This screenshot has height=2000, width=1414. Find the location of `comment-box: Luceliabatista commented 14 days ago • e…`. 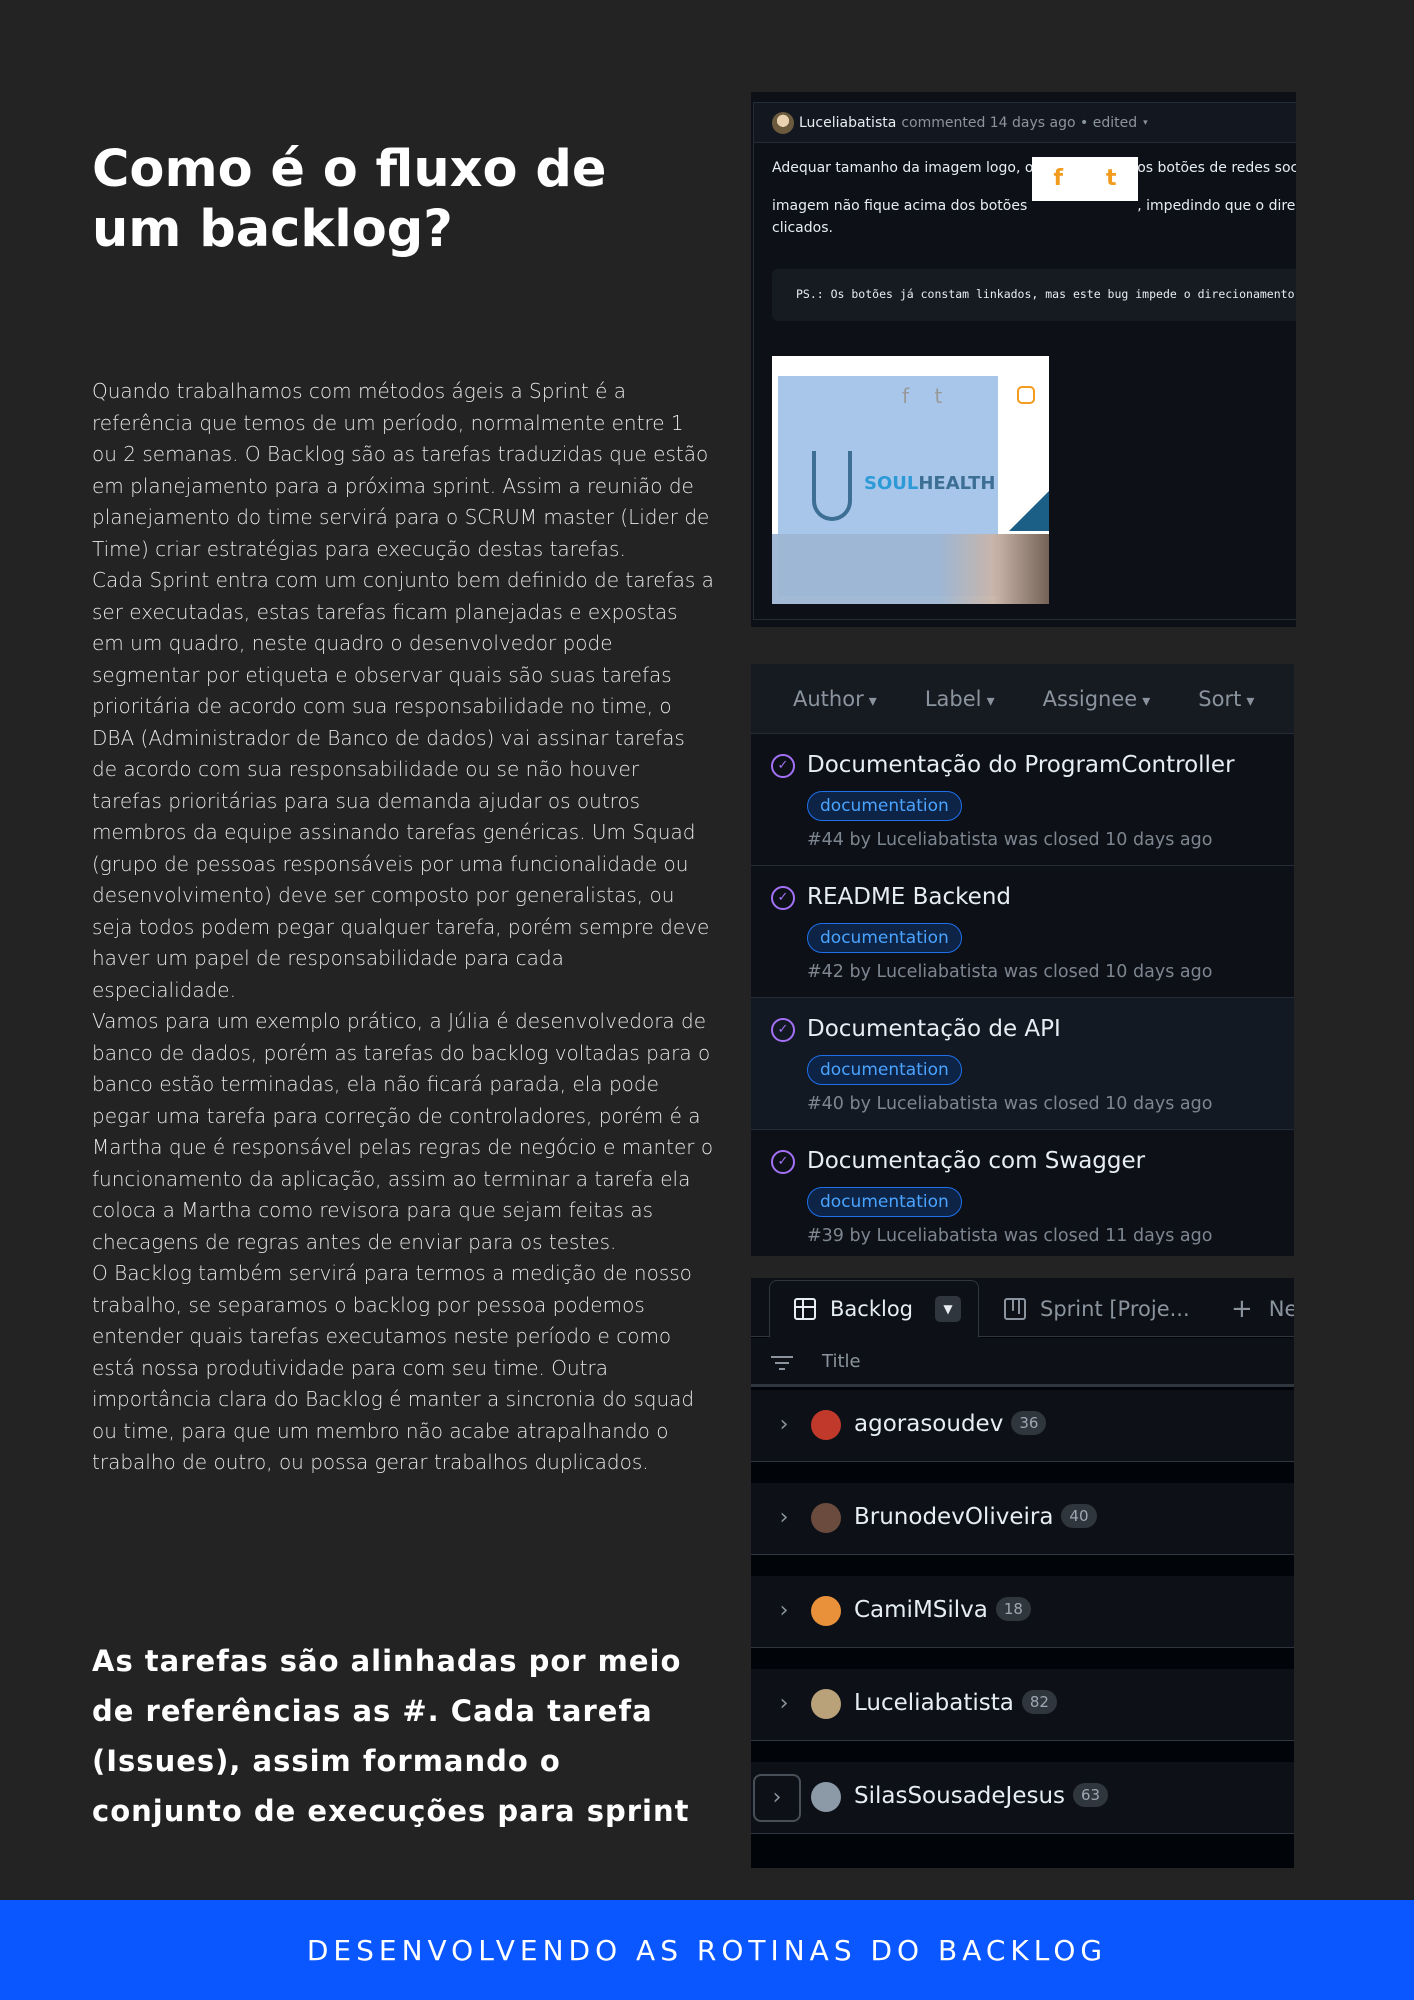

comment-box: Luceliabatista commented 14 days ago • e… is located at coordinates (1024, 361).